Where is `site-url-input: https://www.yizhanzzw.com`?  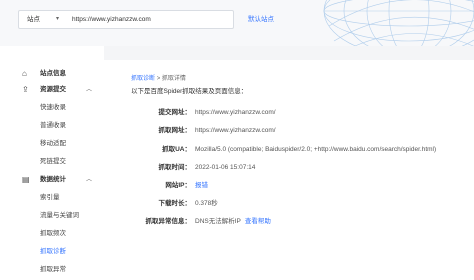 site-url-input: https://www.yizhanzzw.com is located at coordinates (149, 19).